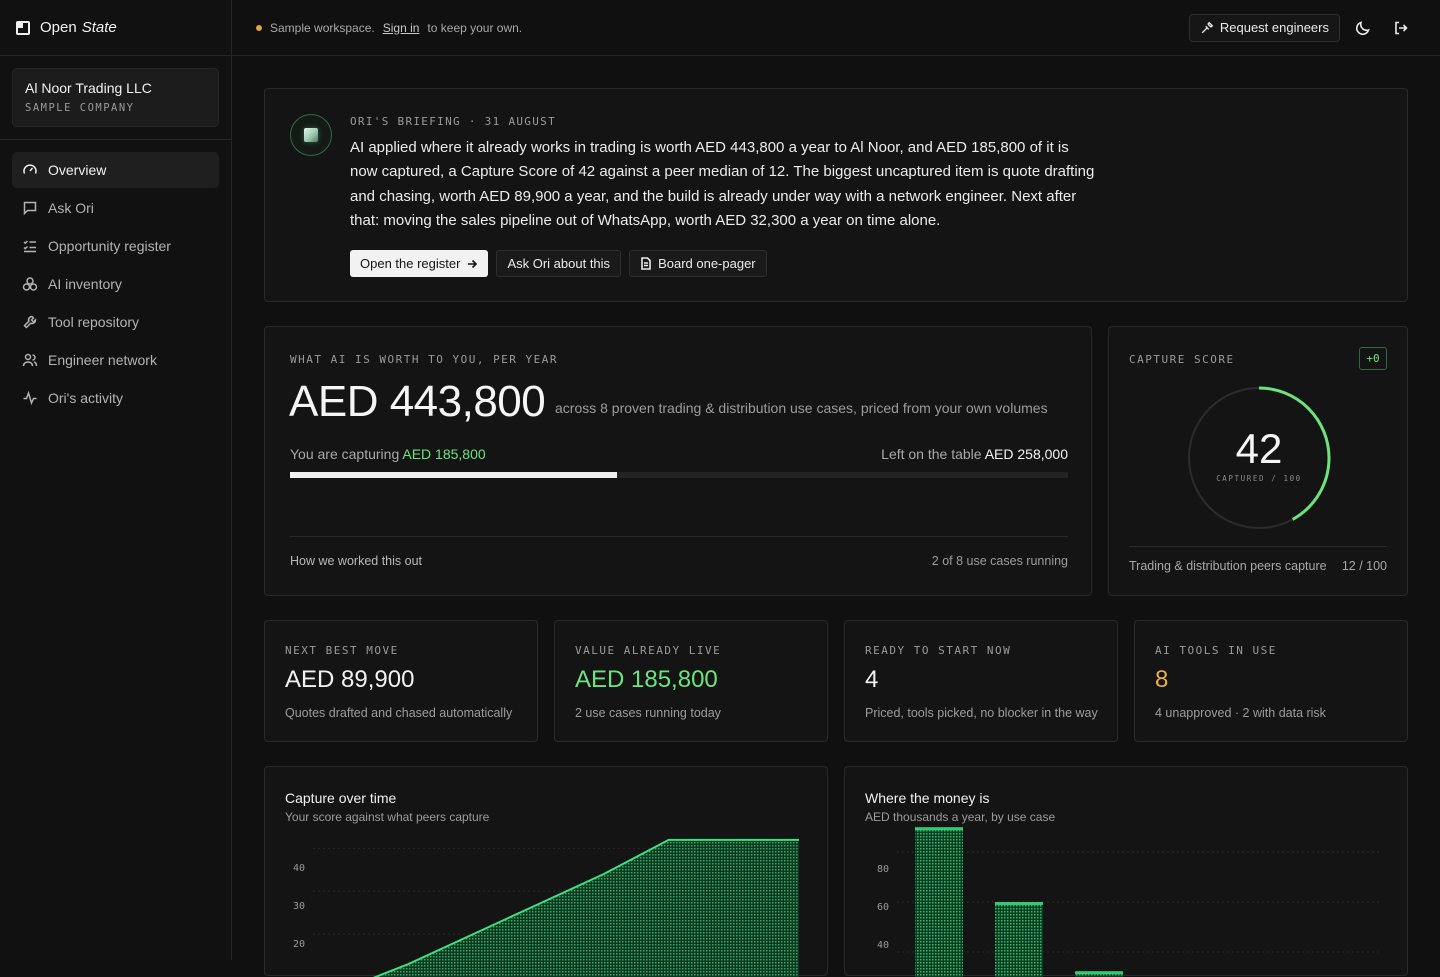 The height and width of the screenshot is (977, 1440). What do you see at coordinates (299, 944) in the screenshot?
I see `y-tick-label: 20` at bounding box center [299, 944].